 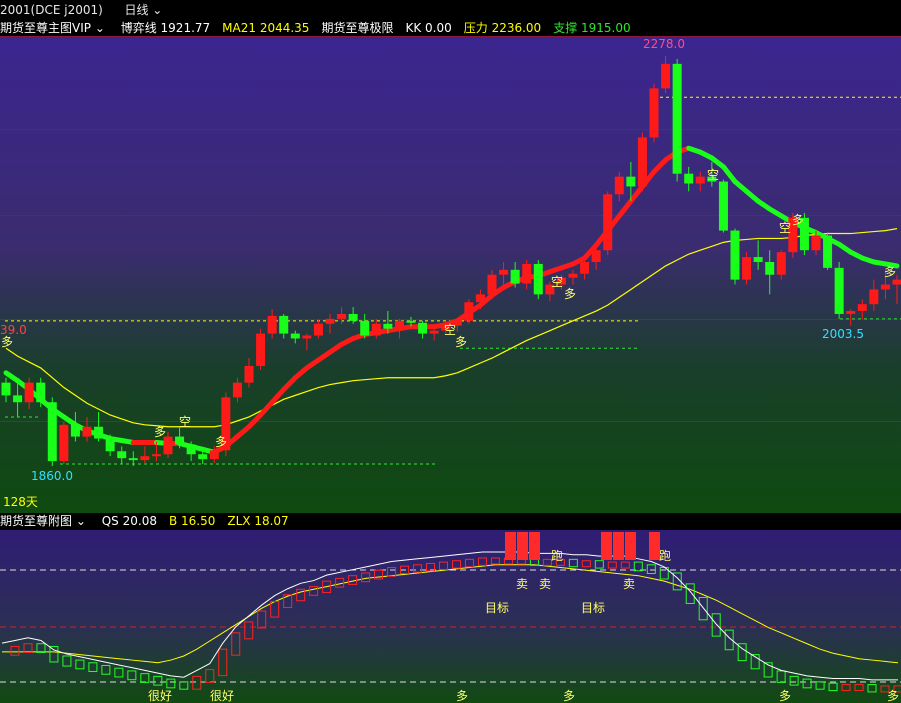 What do you see at coordinates (43, 521) in the screenshot?
I see `sub-indicator-selector: 期货至尊附图 ⌄` at bounding box center [43, 521].